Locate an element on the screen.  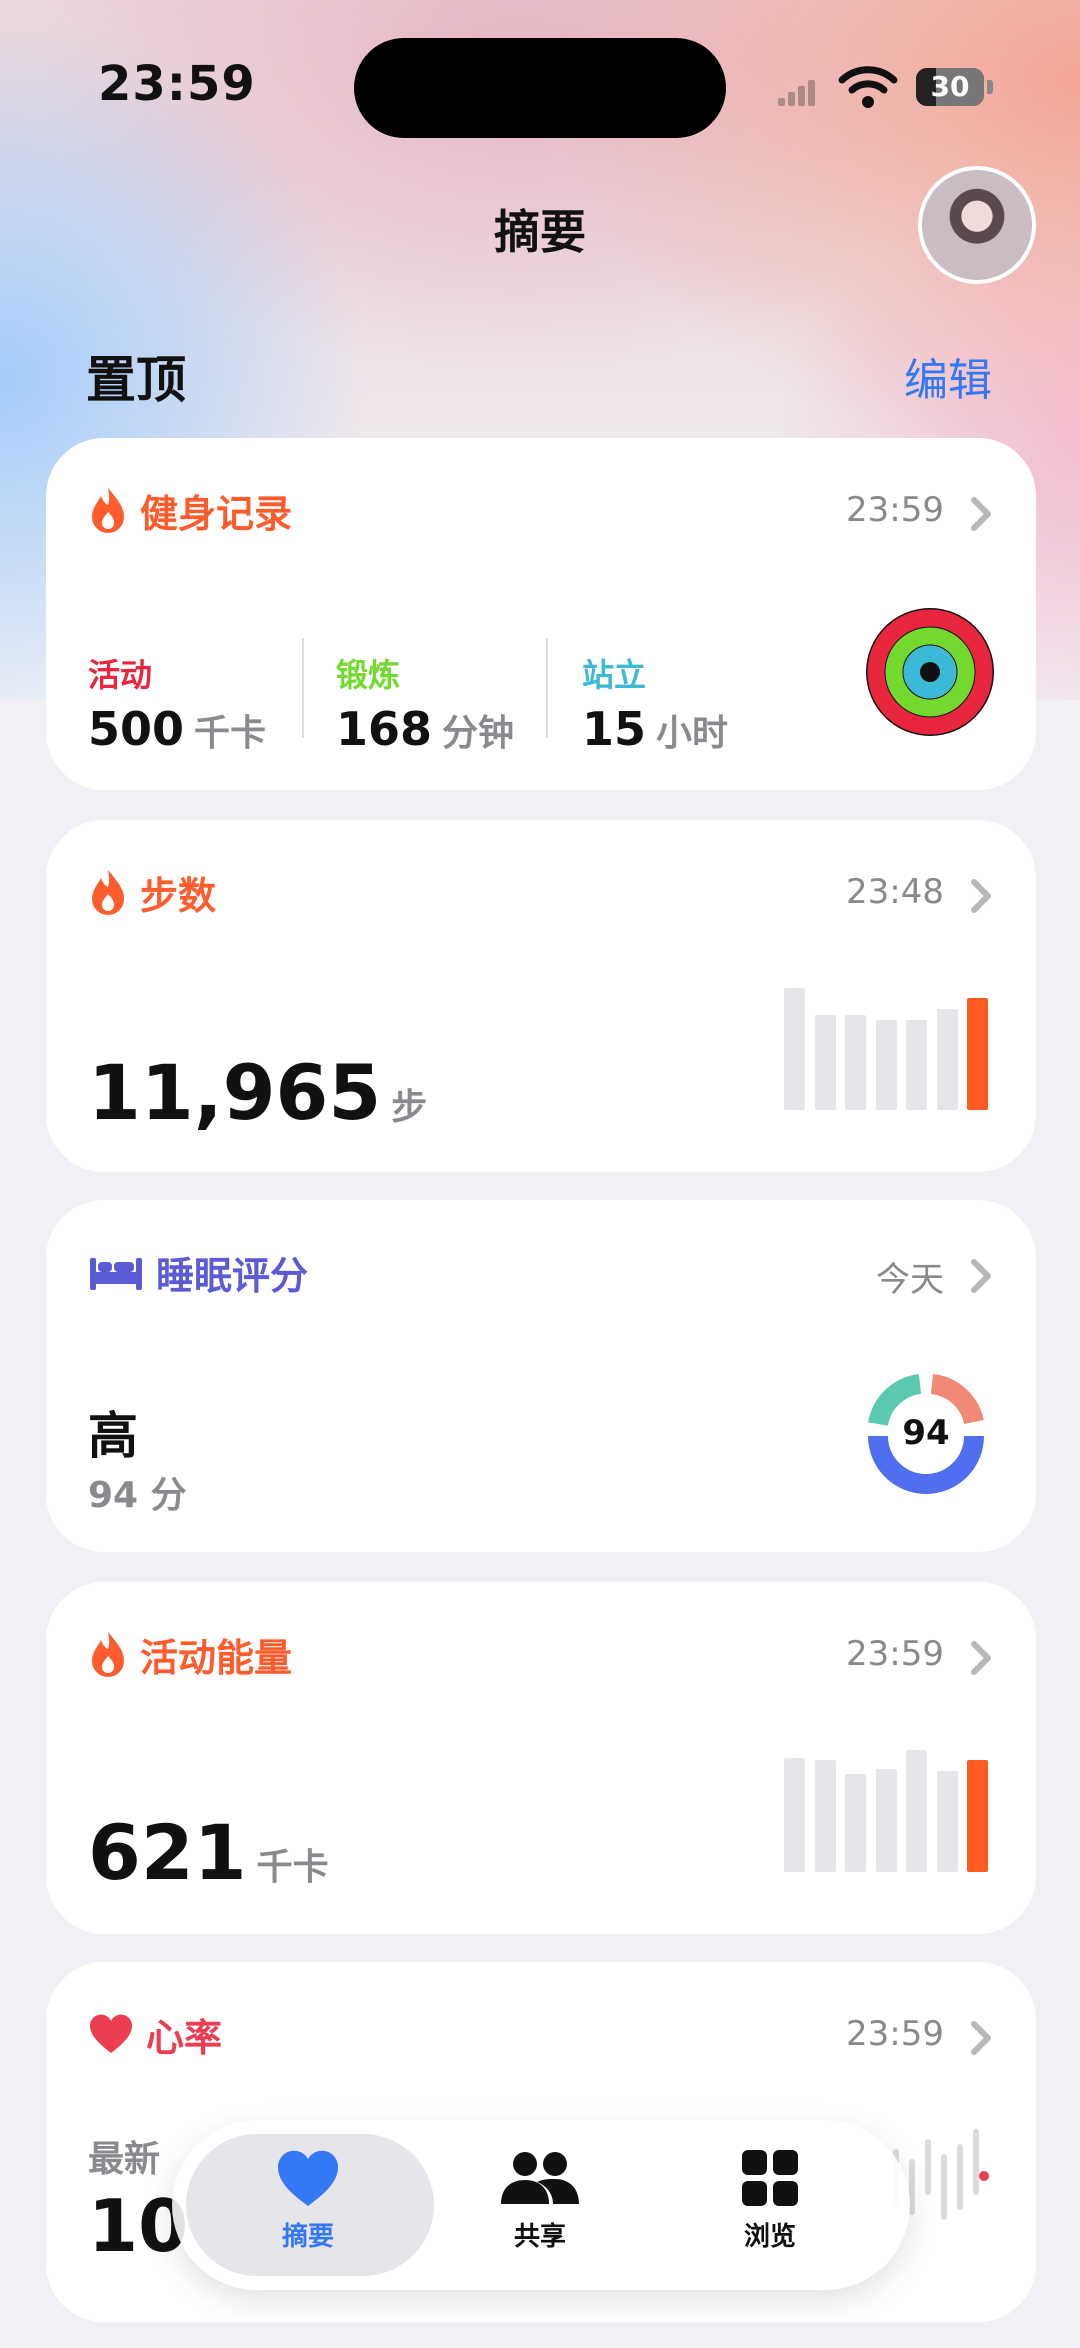
tab-summary: 摘要 is located at coordinates (308, 2200).